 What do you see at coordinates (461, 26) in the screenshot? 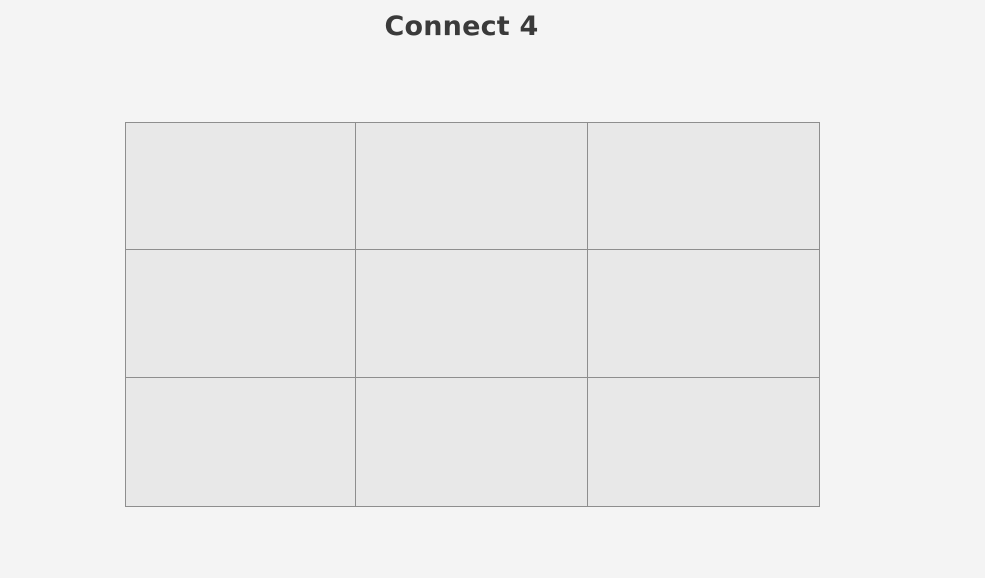
I see `game-title: Connect 4` at bounding box center [461, 26].